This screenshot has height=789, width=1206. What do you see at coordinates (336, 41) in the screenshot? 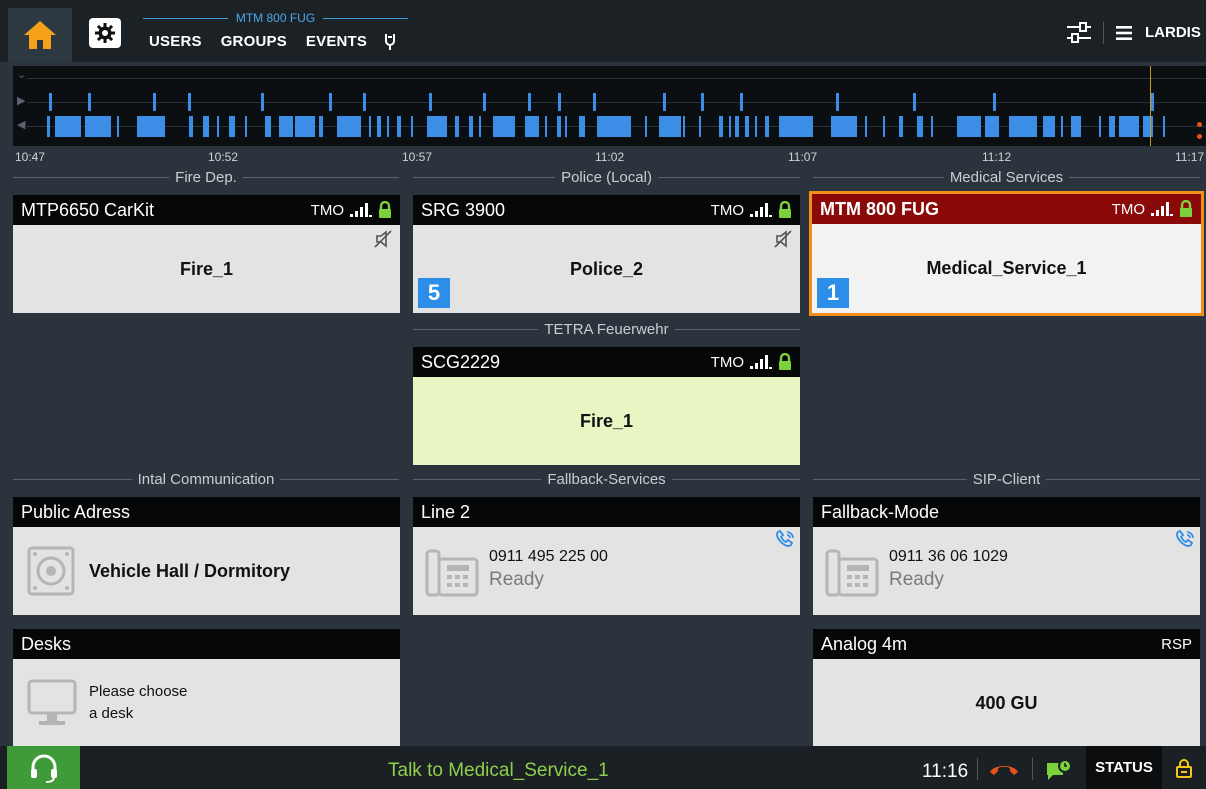
I see `nav-events: EVENTS` at bounding box center [336, 41].